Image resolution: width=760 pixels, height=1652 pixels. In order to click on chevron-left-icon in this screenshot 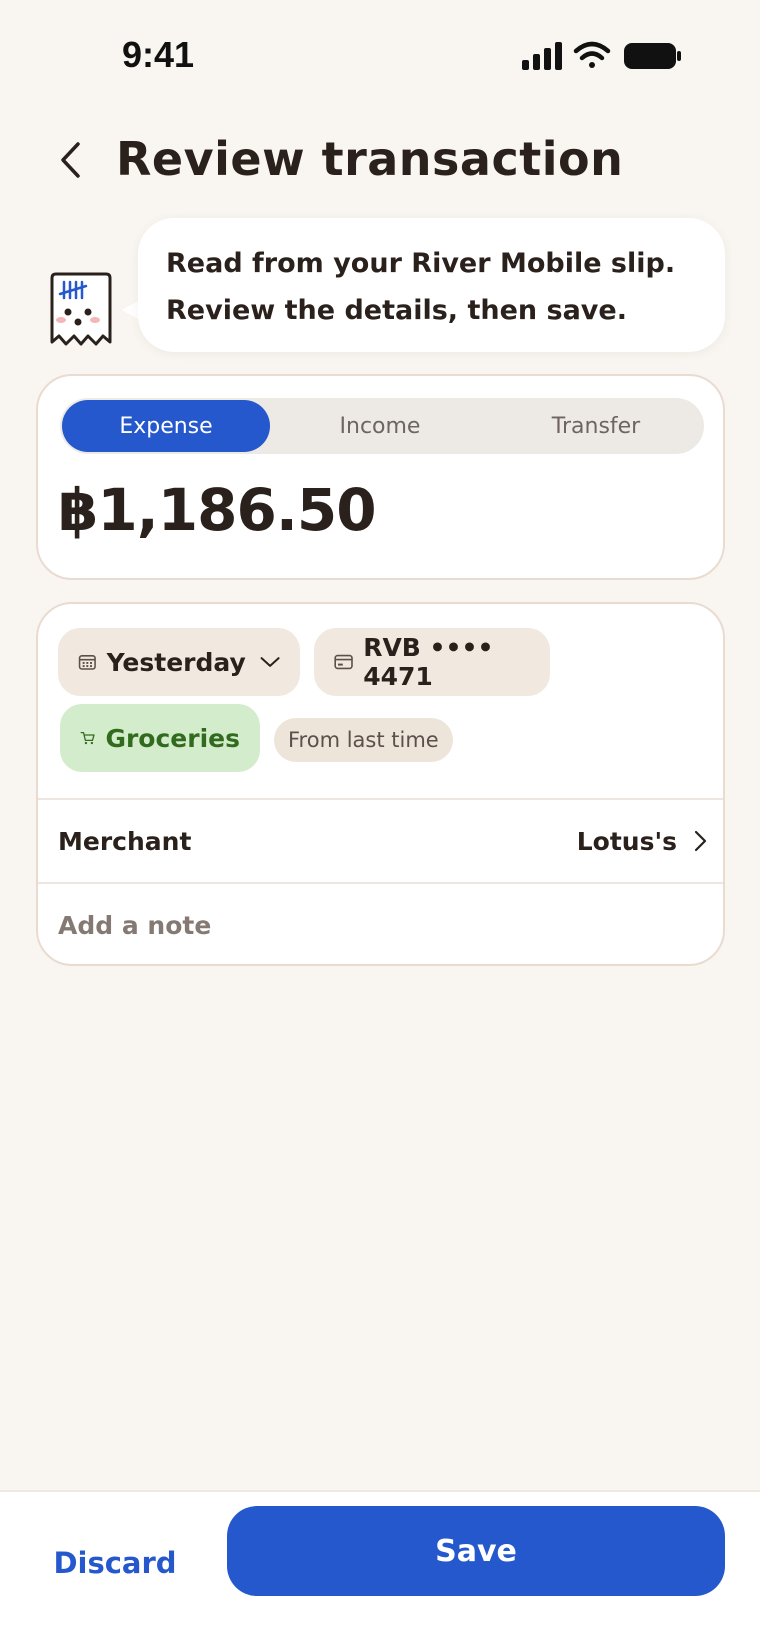, I will do `click(70, 160)`.